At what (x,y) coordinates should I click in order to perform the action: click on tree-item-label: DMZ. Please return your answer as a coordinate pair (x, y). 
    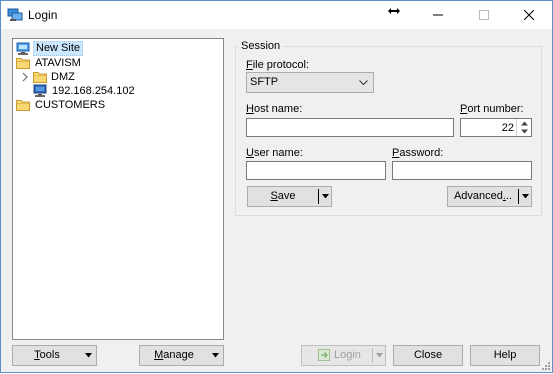
    Looking at the image, I should click on (63, 77).